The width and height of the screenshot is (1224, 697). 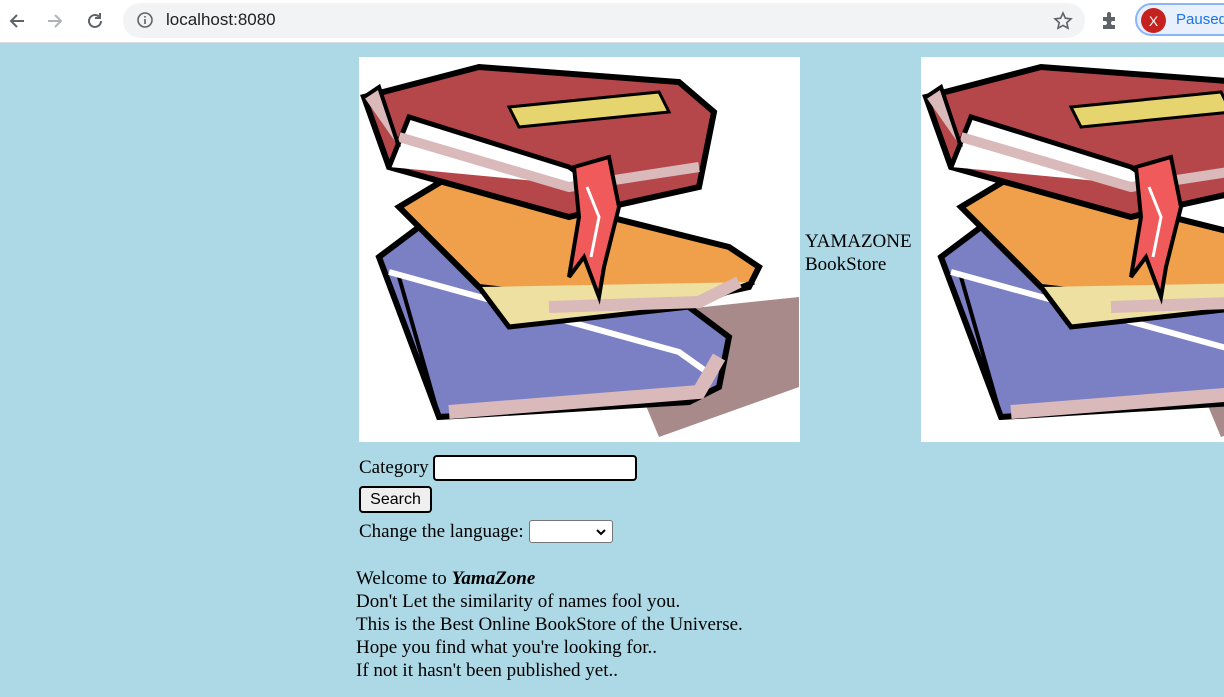 I want to click on category-input, so click(x=534, y=468).